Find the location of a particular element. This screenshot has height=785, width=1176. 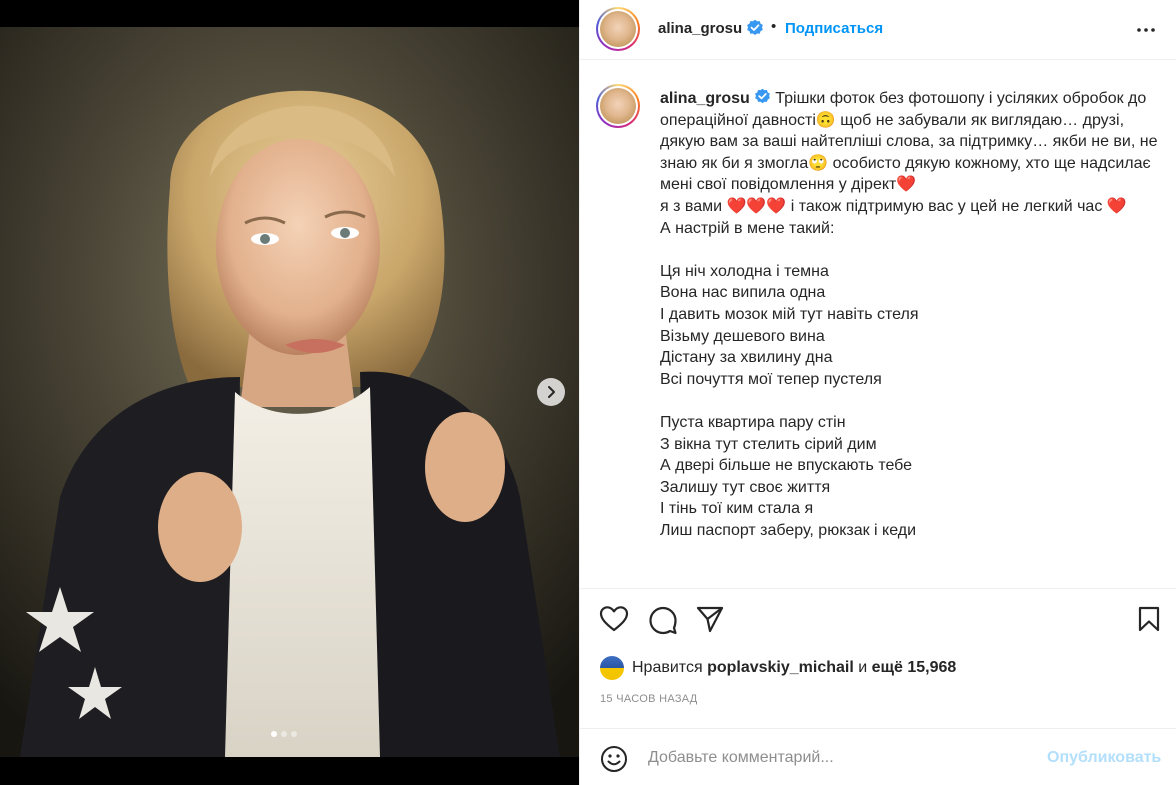

likes-text: Нравится poplavskiy_michail и ещё 15,968 is located at coordinates (794, 668).